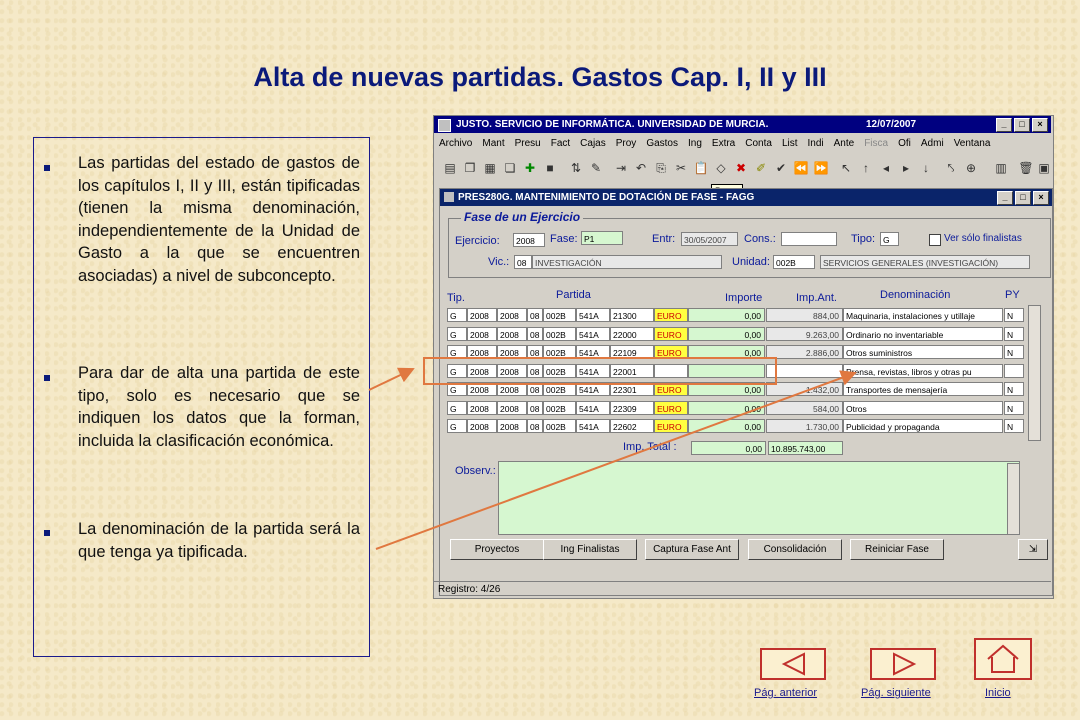 Image resolution: width=1080 pixels, height=720 pixels. I want to click on inner-maximize-button: □, so click(1023, 198).